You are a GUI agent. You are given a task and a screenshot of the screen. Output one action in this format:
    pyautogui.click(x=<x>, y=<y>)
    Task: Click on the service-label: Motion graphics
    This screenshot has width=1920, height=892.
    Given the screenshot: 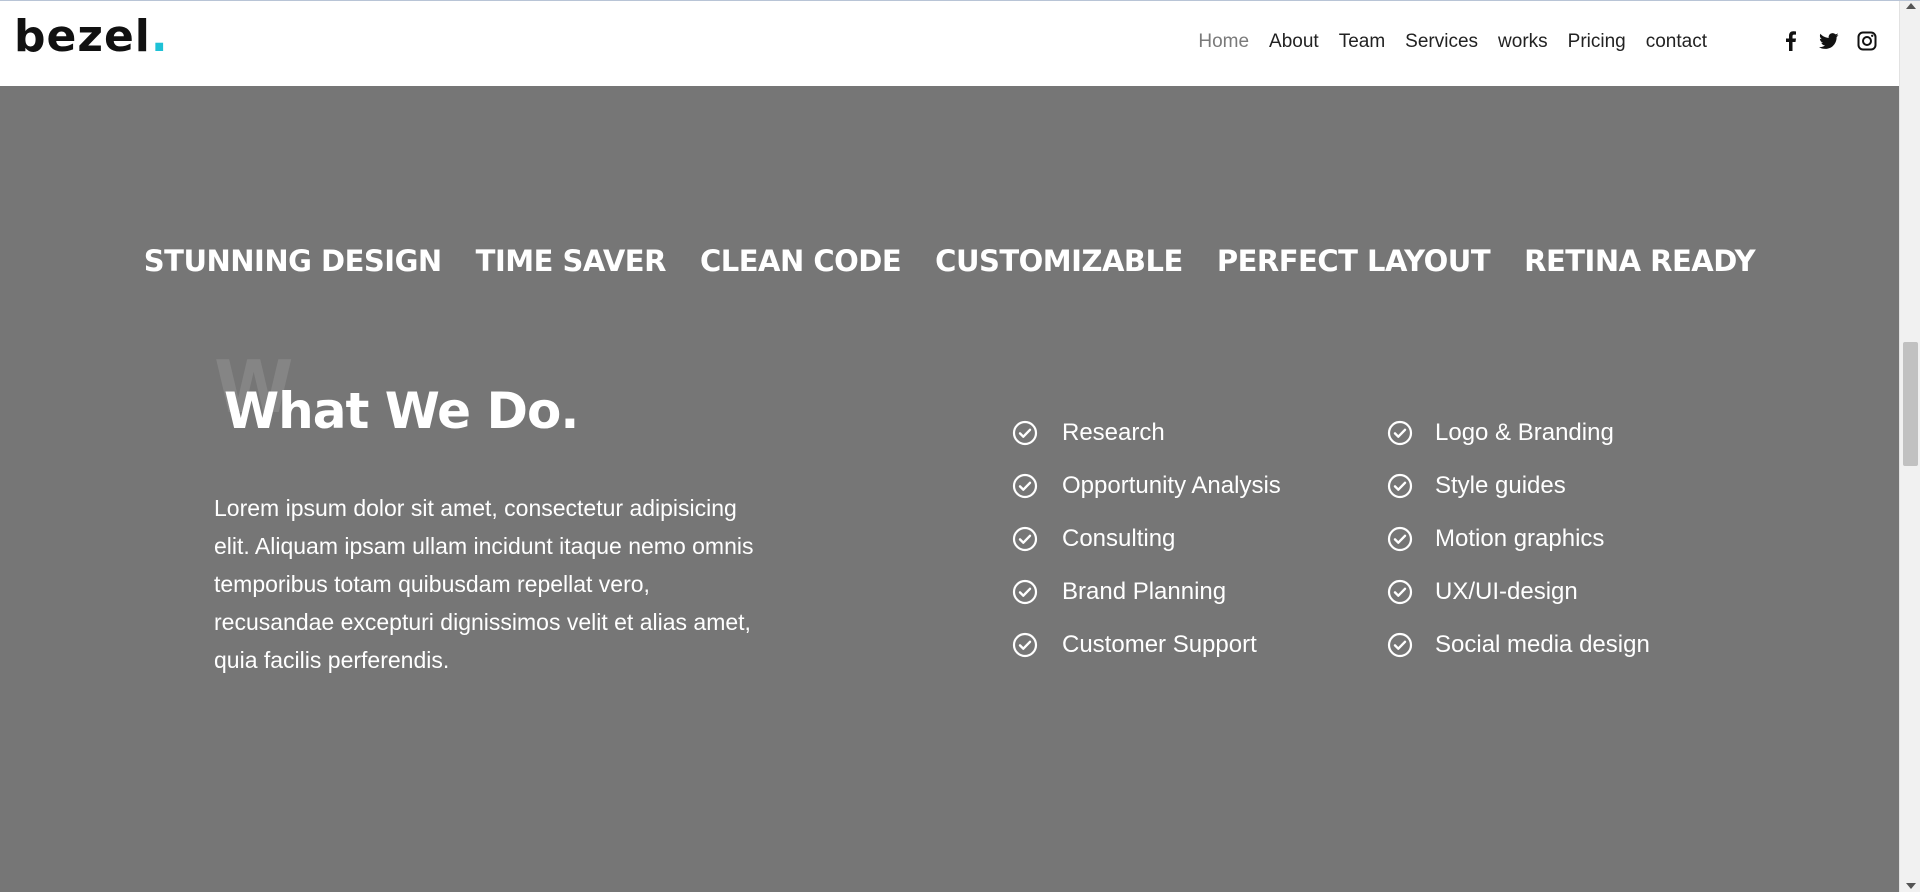 What is the action you would take?
    pyautogui.click(x=1520, y=538)
    